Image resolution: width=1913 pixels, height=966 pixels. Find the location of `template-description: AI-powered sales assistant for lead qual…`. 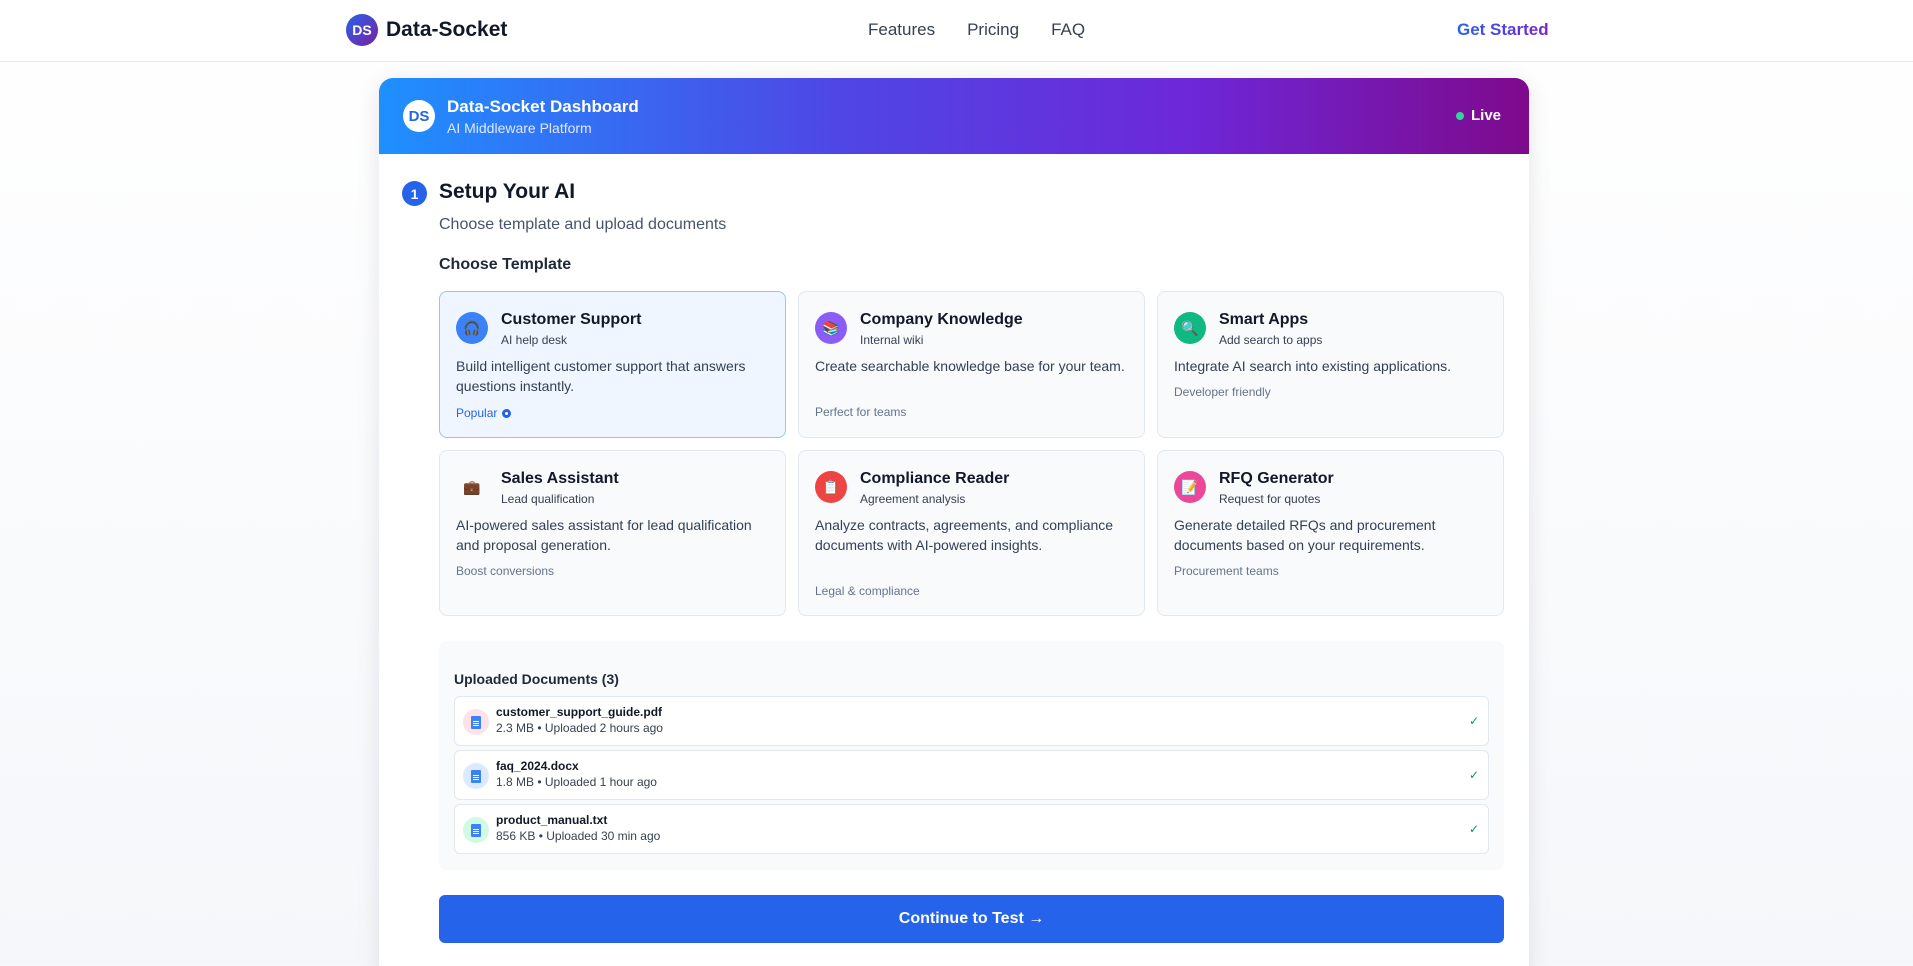

template-description: AI-powered sales assistant for lead qual… is located at coordinates (604, 535).